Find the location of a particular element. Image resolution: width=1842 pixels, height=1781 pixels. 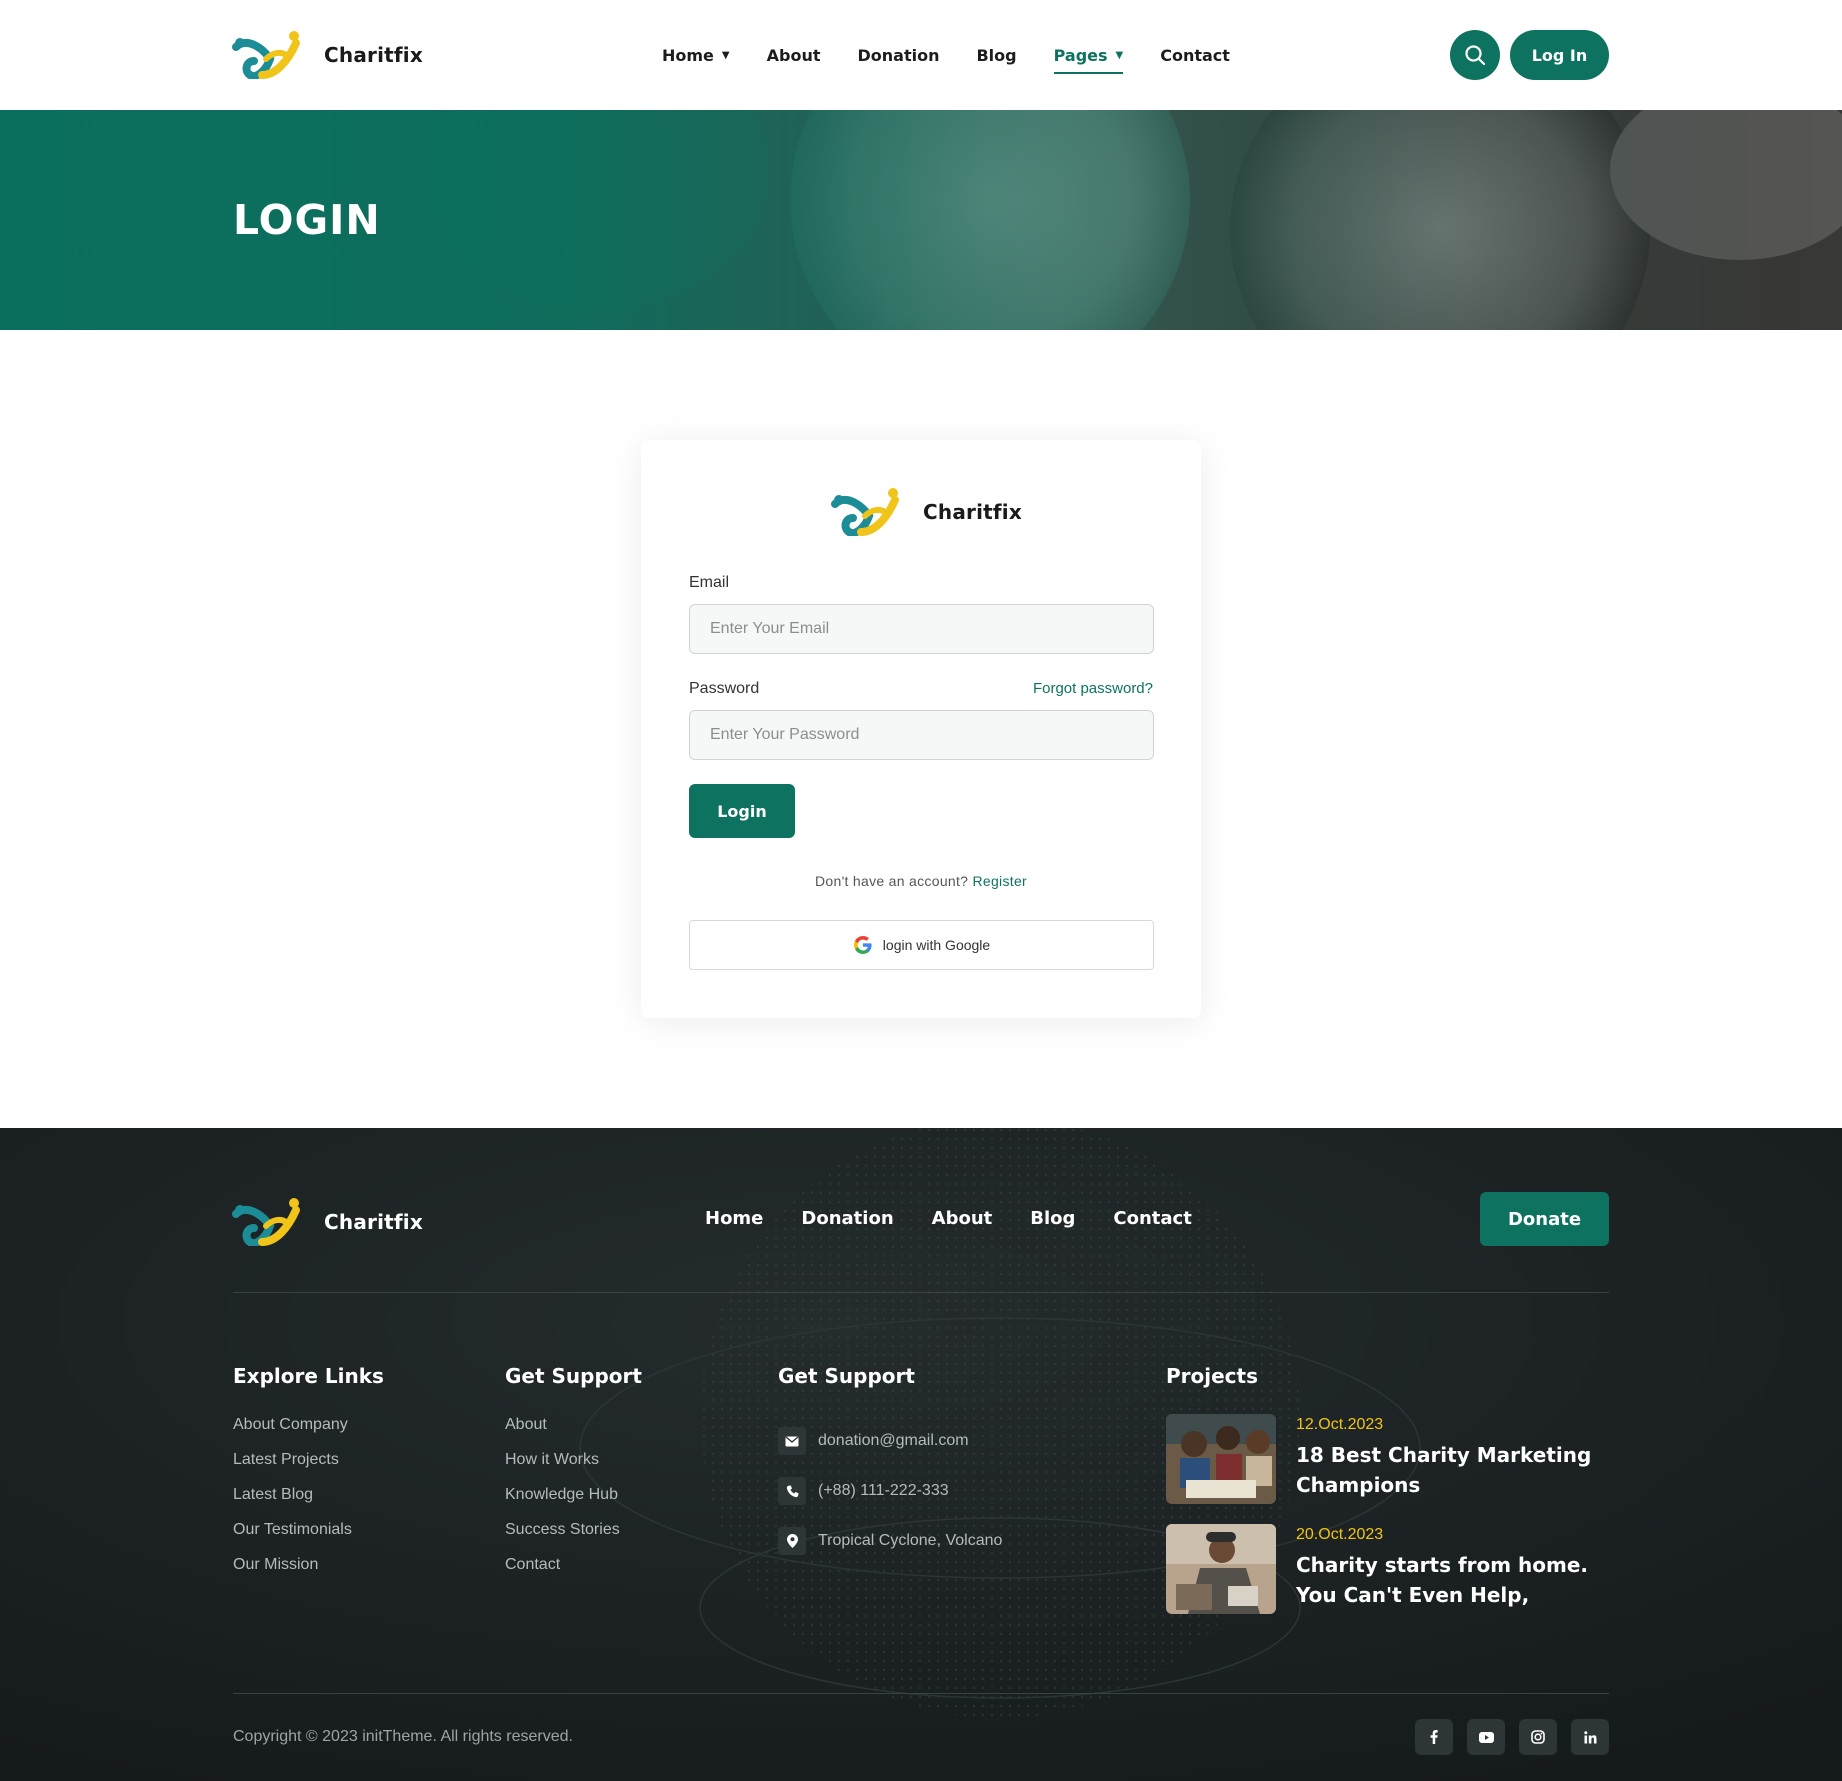

nav-donation: Donation is located at coordinates (898, 55).